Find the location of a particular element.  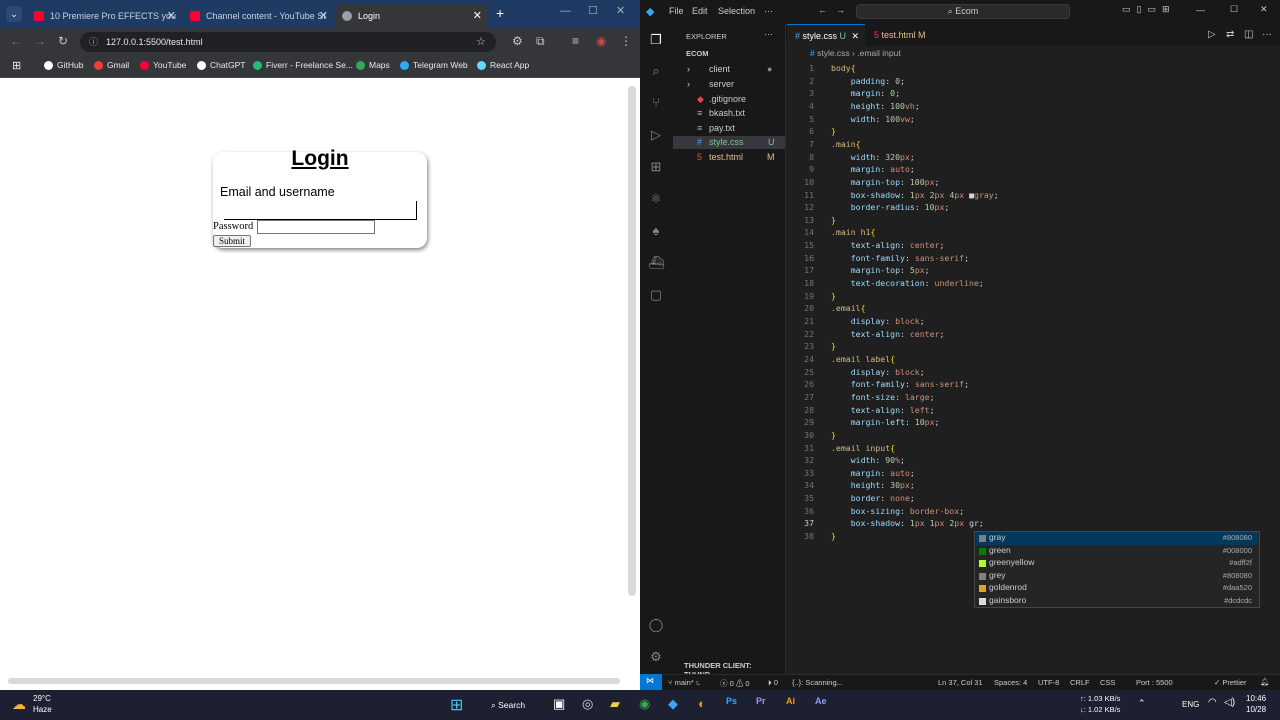

tasks-status: ⏵ 0 is located at coordinates (773, 683).